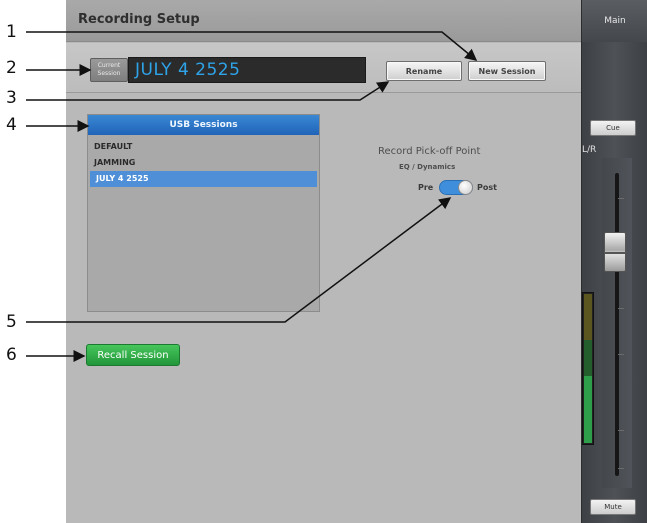 The width and height of the screenshot is (647, 523). I want to click on callout-number: 3, so click(11, 98).